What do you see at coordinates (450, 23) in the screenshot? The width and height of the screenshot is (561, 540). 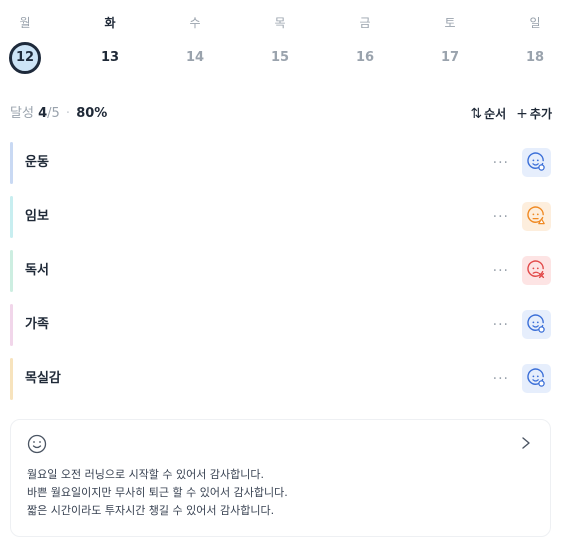 I see `day-name: 토` at bounding box center [450, 23].